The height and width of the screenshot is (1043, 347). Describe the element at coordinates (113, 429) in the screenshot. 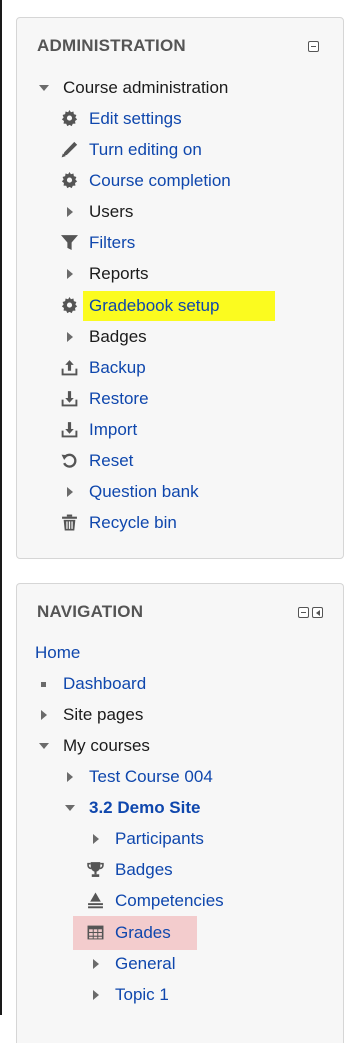

I see `admin-item-label: Import` at that location.